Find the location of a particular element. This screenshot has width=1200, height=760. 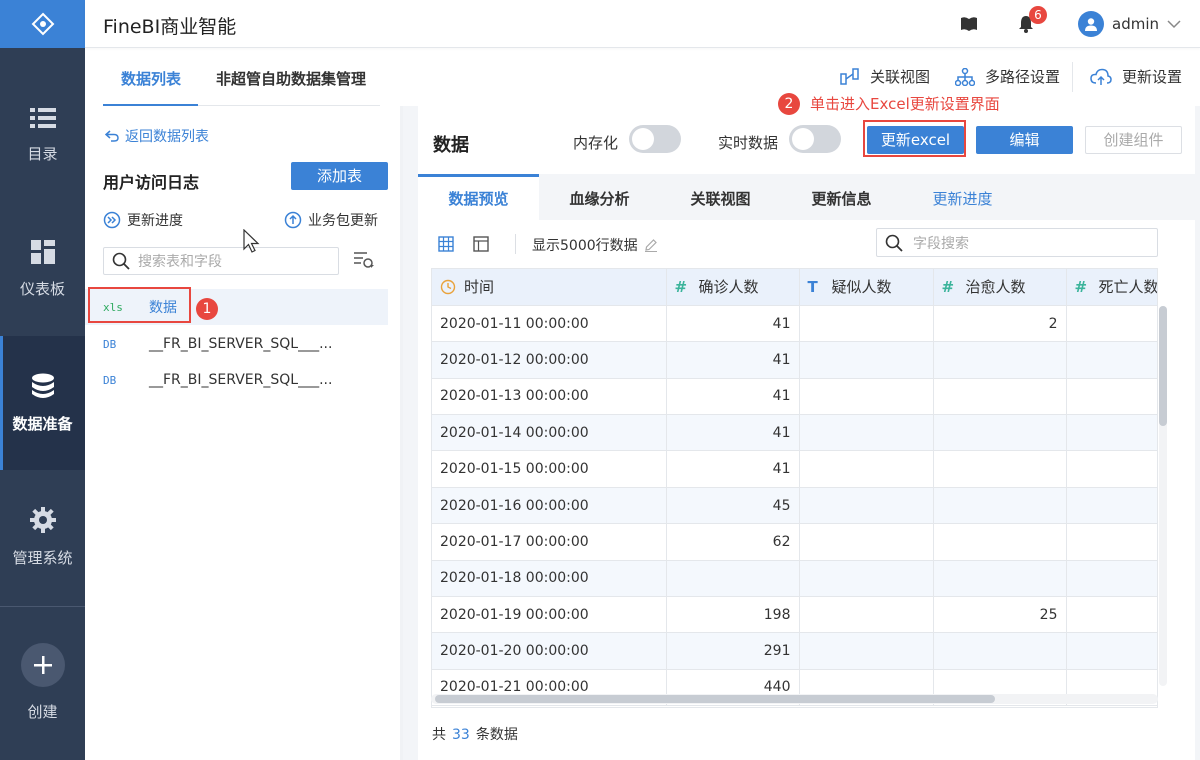

table-cell: 62 is located at coordinates (733, 542).